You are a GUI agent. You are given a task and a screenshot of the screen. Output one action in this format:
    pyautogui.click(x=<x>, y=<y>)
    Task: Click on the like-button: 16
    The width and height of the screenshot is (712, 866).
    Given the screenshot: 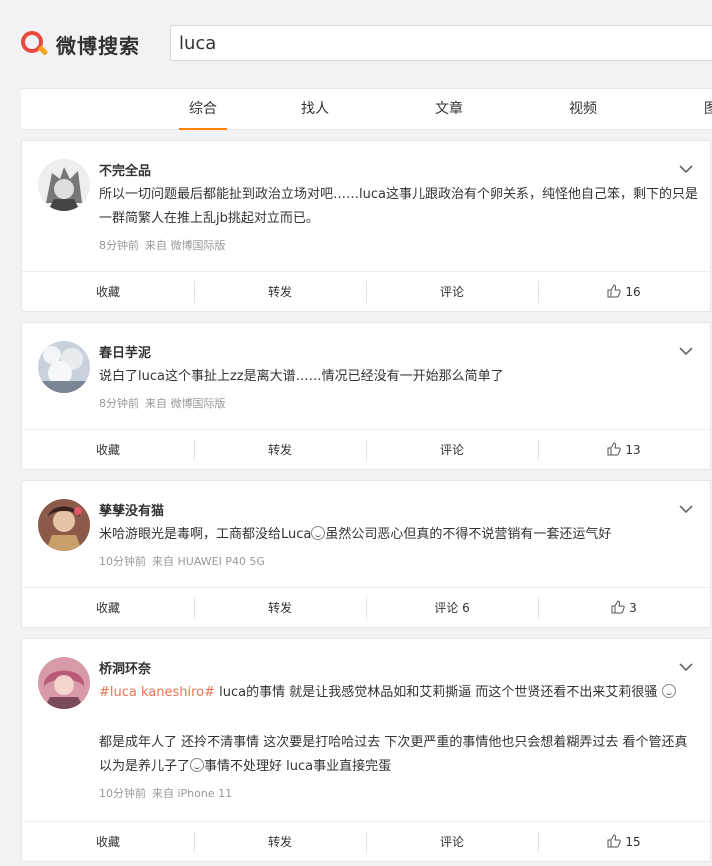 What is the action you would take?
    pyautogui.click(x=624, y=292)
    